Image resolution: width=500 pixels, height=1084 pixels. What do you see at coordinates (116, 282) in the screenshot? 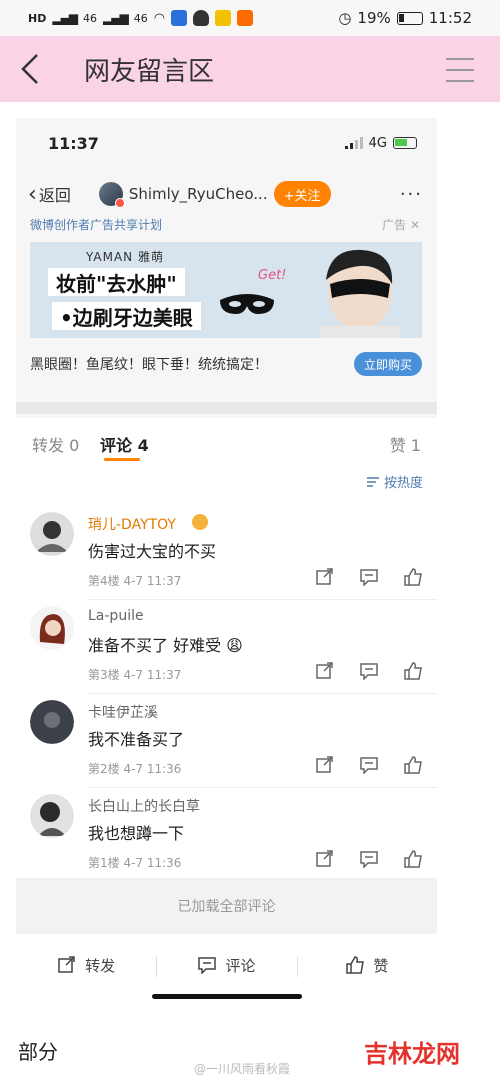
I see `ad-headline-1: 妆前"去水肿"` at bounding box center [116, 282].